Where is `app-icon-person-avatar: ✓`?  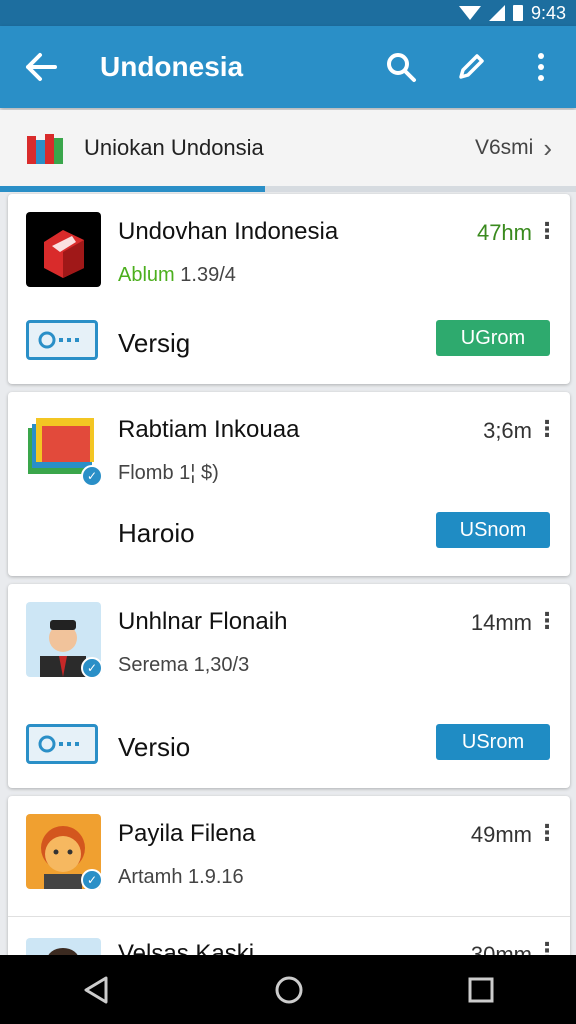
app-icon-person-avatar: ✓ is located at coordinates (64, 640).